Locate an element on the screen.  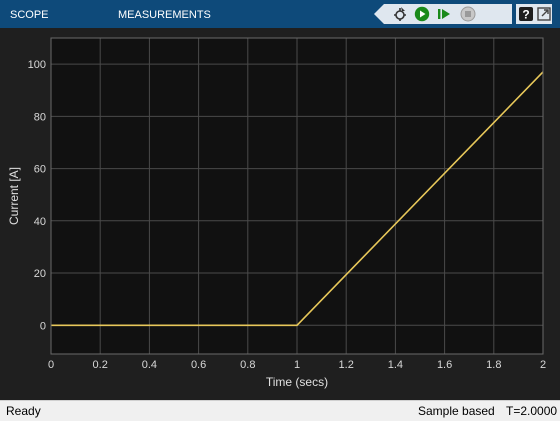
x-tick-label: 0 is located at coordinates (51, 365).